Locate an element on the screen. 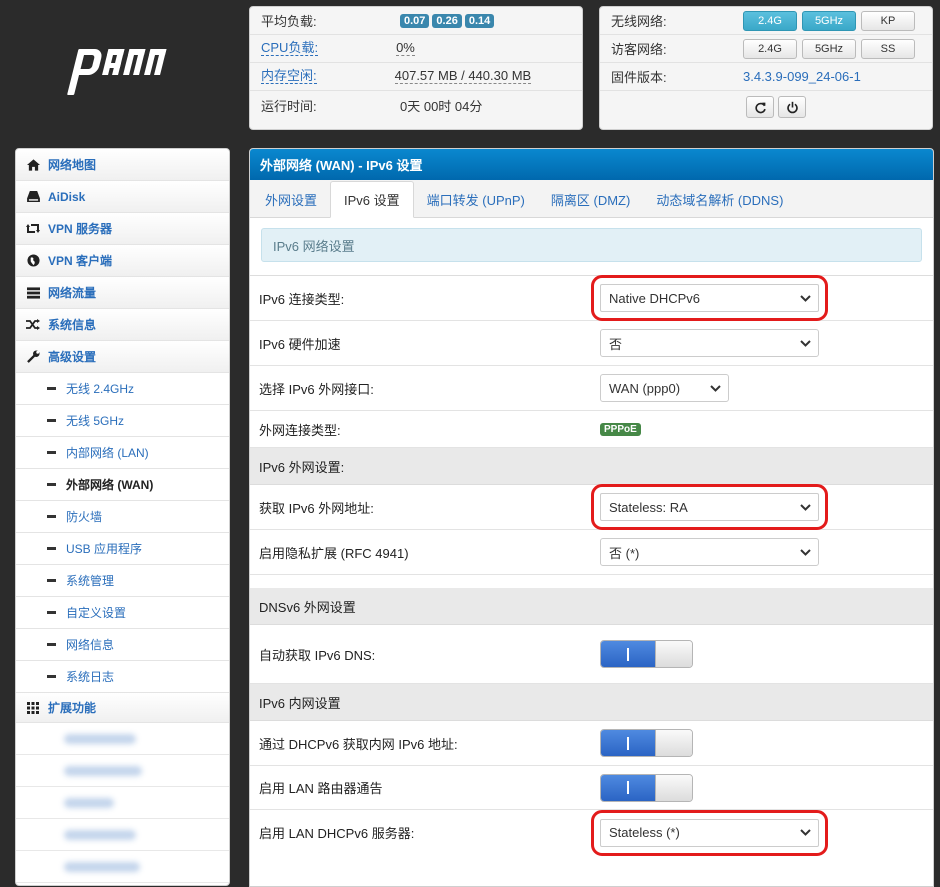 The width and height of the screenshot is (940, 887). firmware-label: 固件版本: is located at coordinates (639, 77).